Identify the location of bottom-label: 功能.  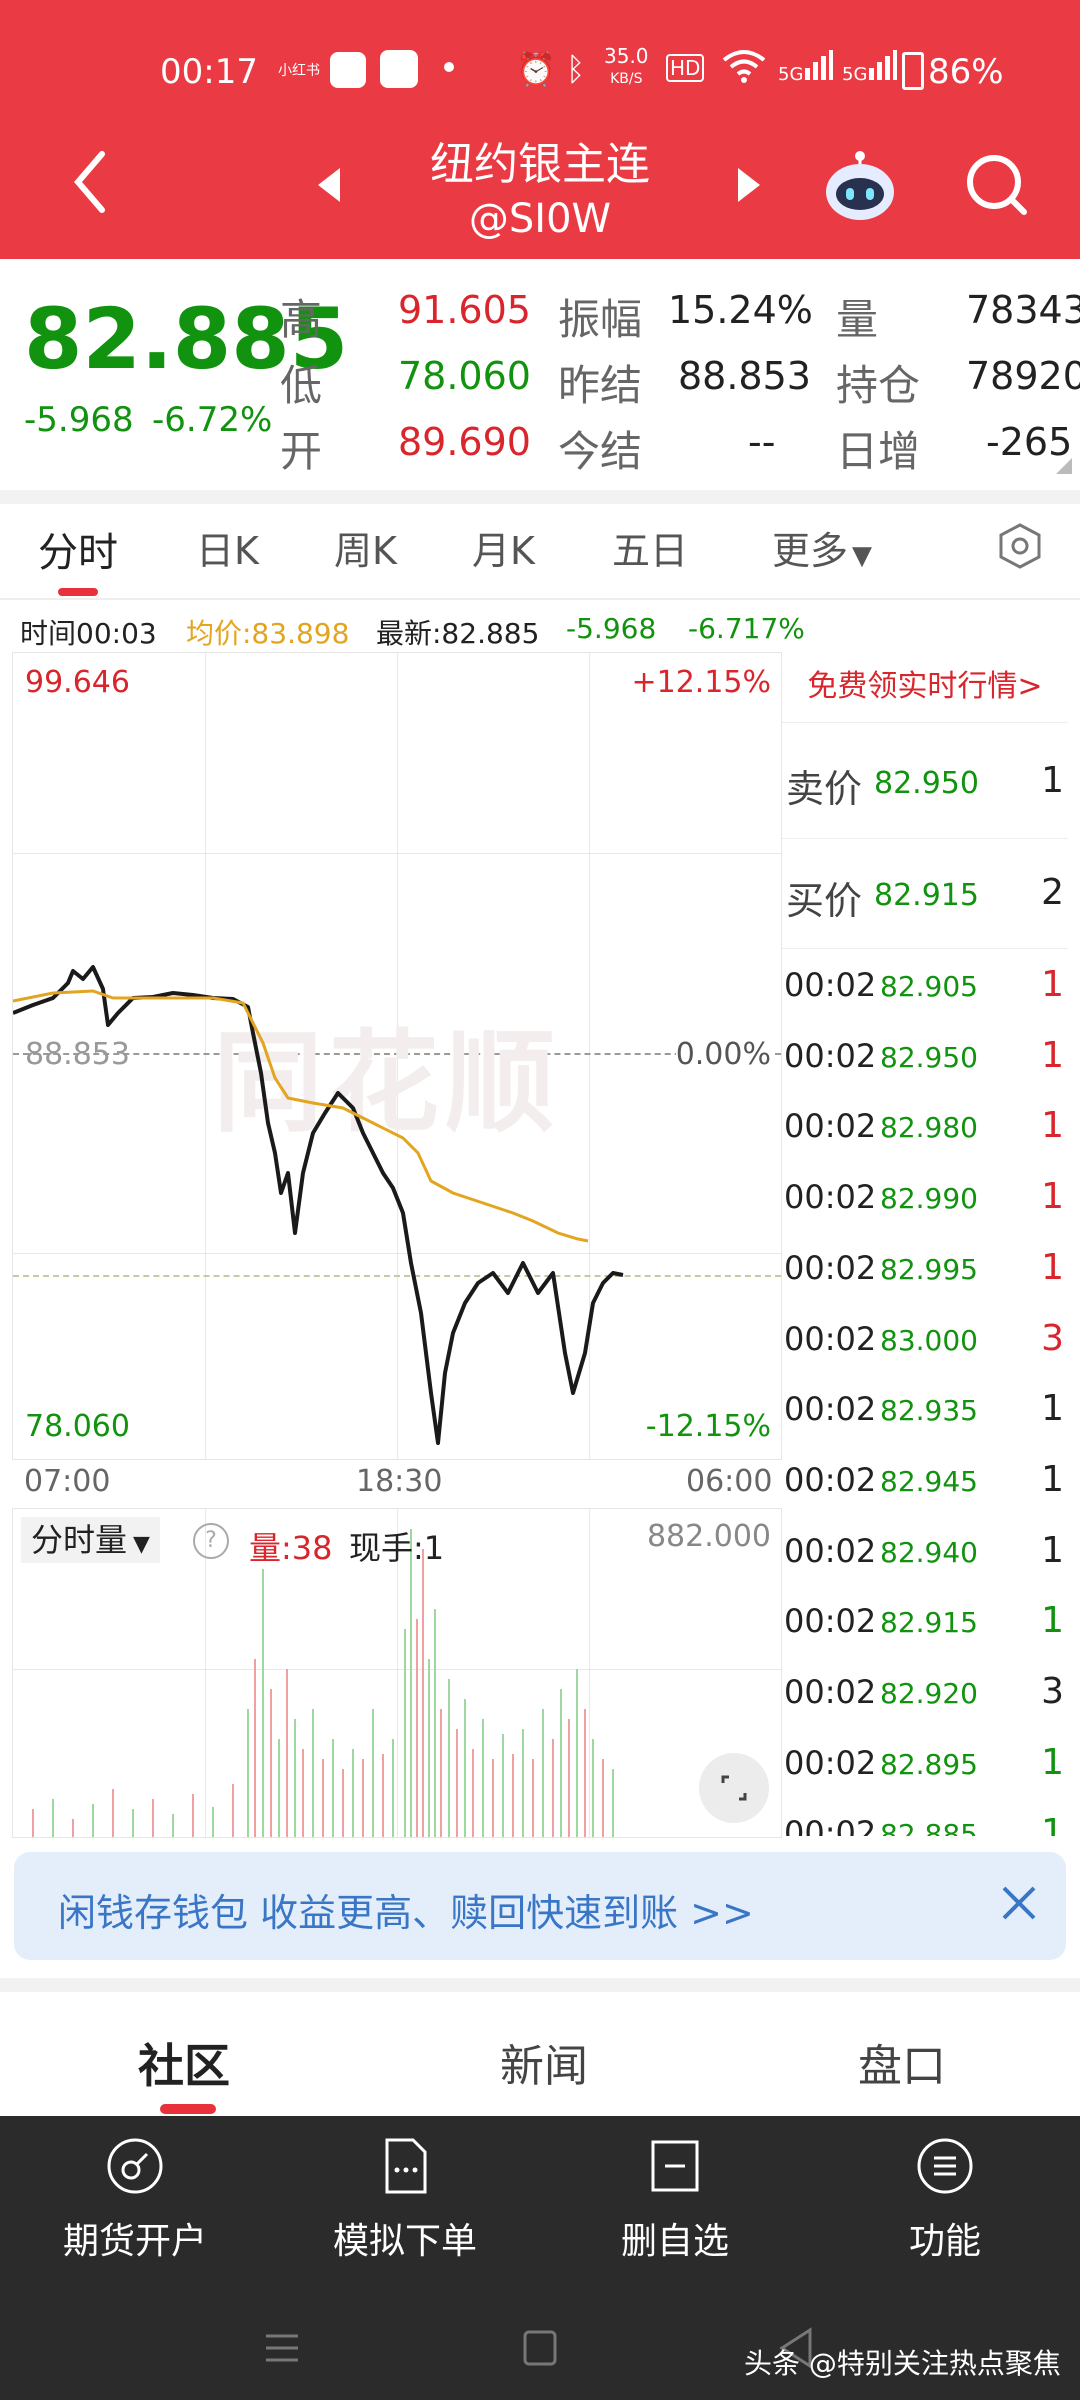
(944, 2241).